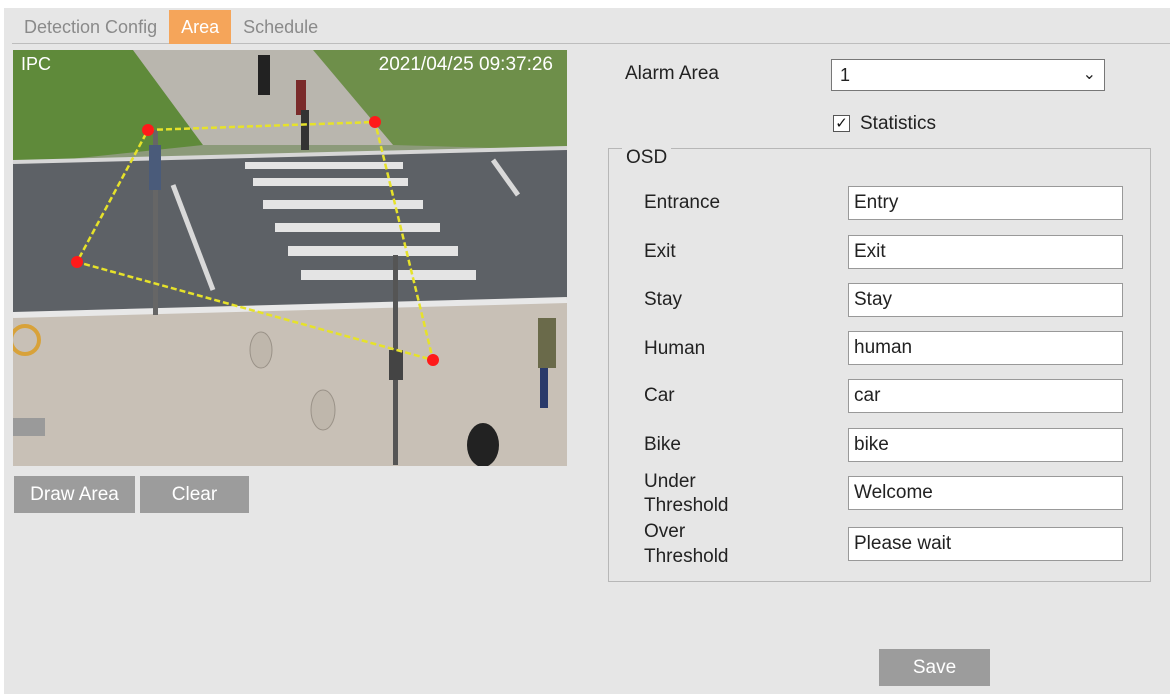  Describe the element at coordinates (90, 27) in the screenshot. I see `tab-detection-config: Detection Config` at that location.